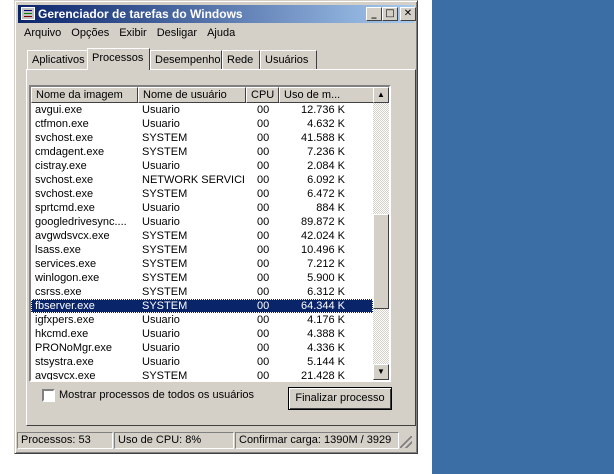 This screenshot has width=614, height=474. Describe the element at coordinates (326, 348) in the screenshot. I see `process-memory: 4.336 K` at that location.